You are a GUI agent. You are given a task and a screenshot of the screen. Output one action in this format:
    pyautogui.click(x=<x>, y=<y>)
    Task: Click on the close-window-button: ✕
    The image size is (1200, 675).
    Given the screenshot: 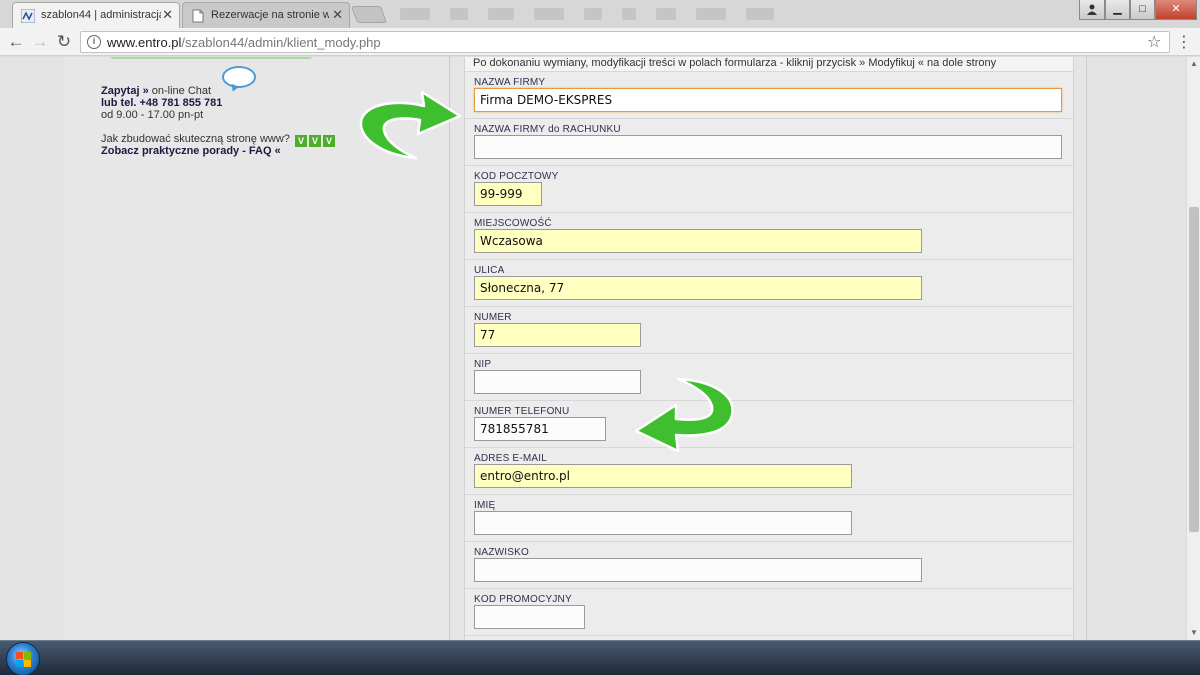 What is the action you would take?
    pyautogui.click(x=1176, y=10)
    